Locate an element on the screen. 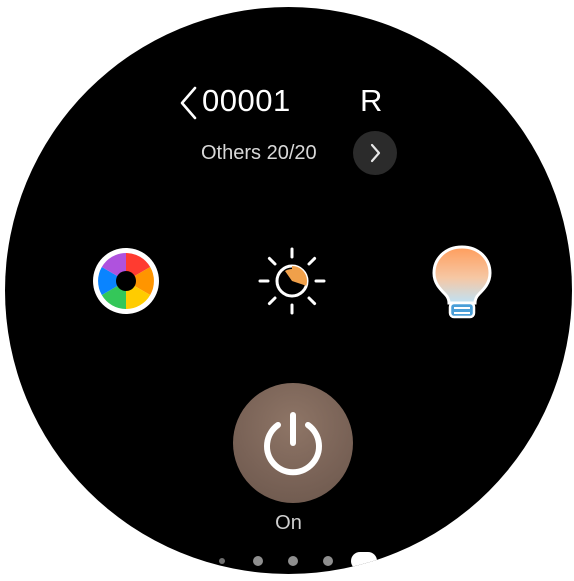 This screenshot has height=581, width=574. group-row: Others 20/20 is located at coordinates (288, 153).